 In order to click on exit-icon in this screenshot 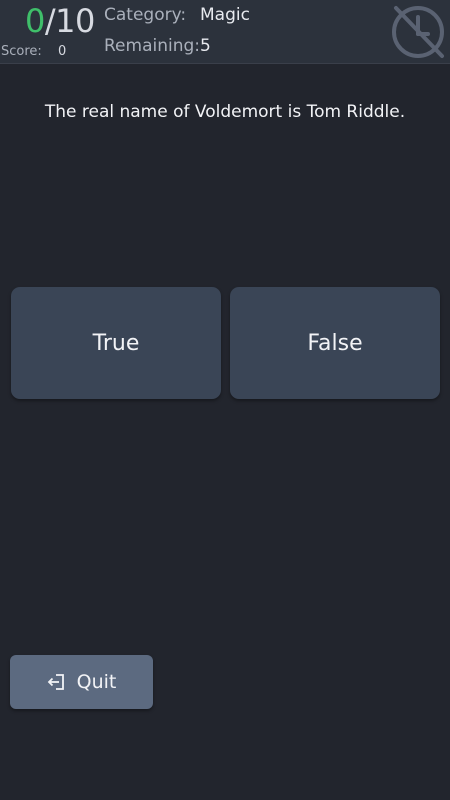, I will do `click(55, 682)`.